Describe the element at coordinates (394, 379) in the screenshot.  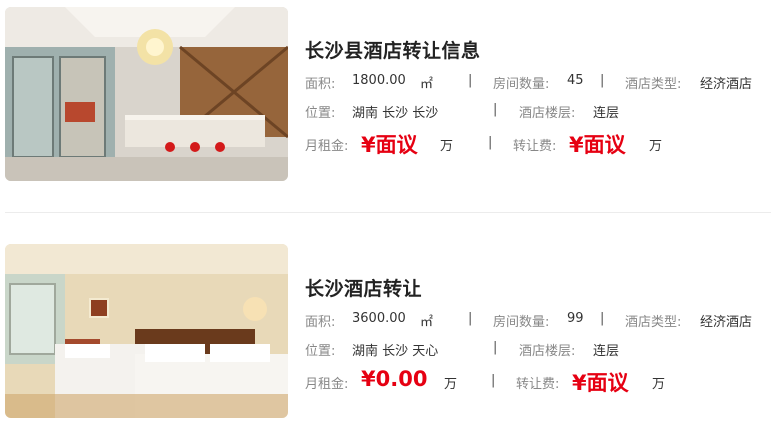
I see `rent-price: ¥0.00` at that location.